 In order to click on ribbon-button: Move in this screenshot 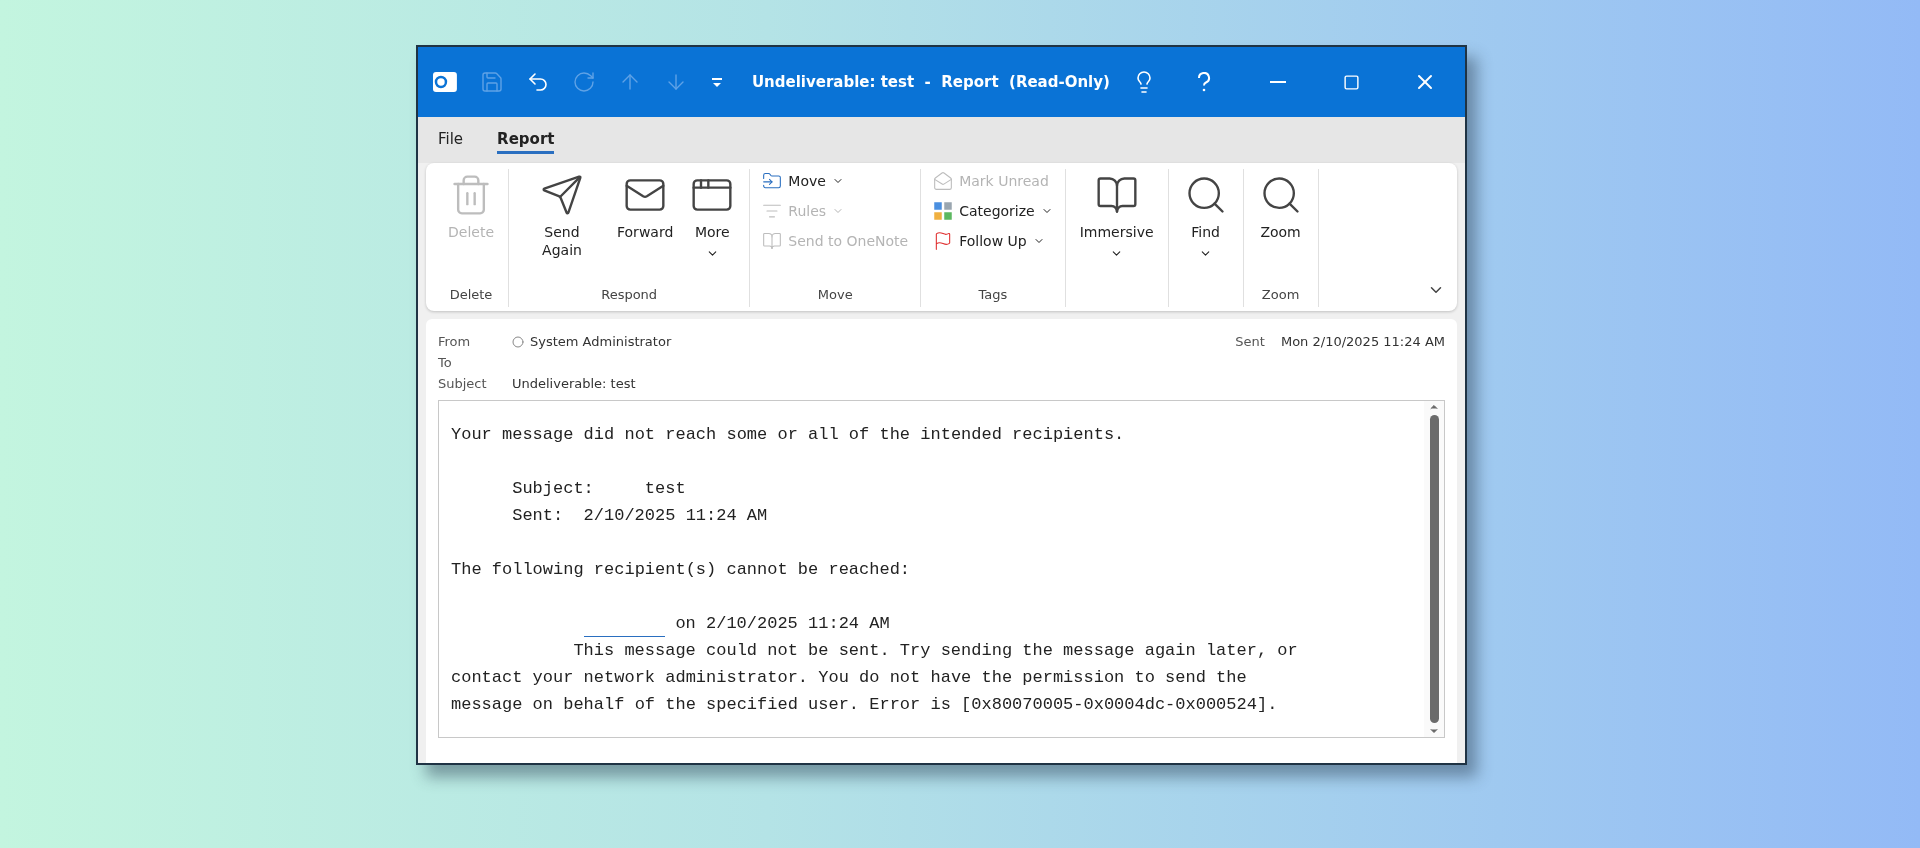, I will do `click(835, 181)`.